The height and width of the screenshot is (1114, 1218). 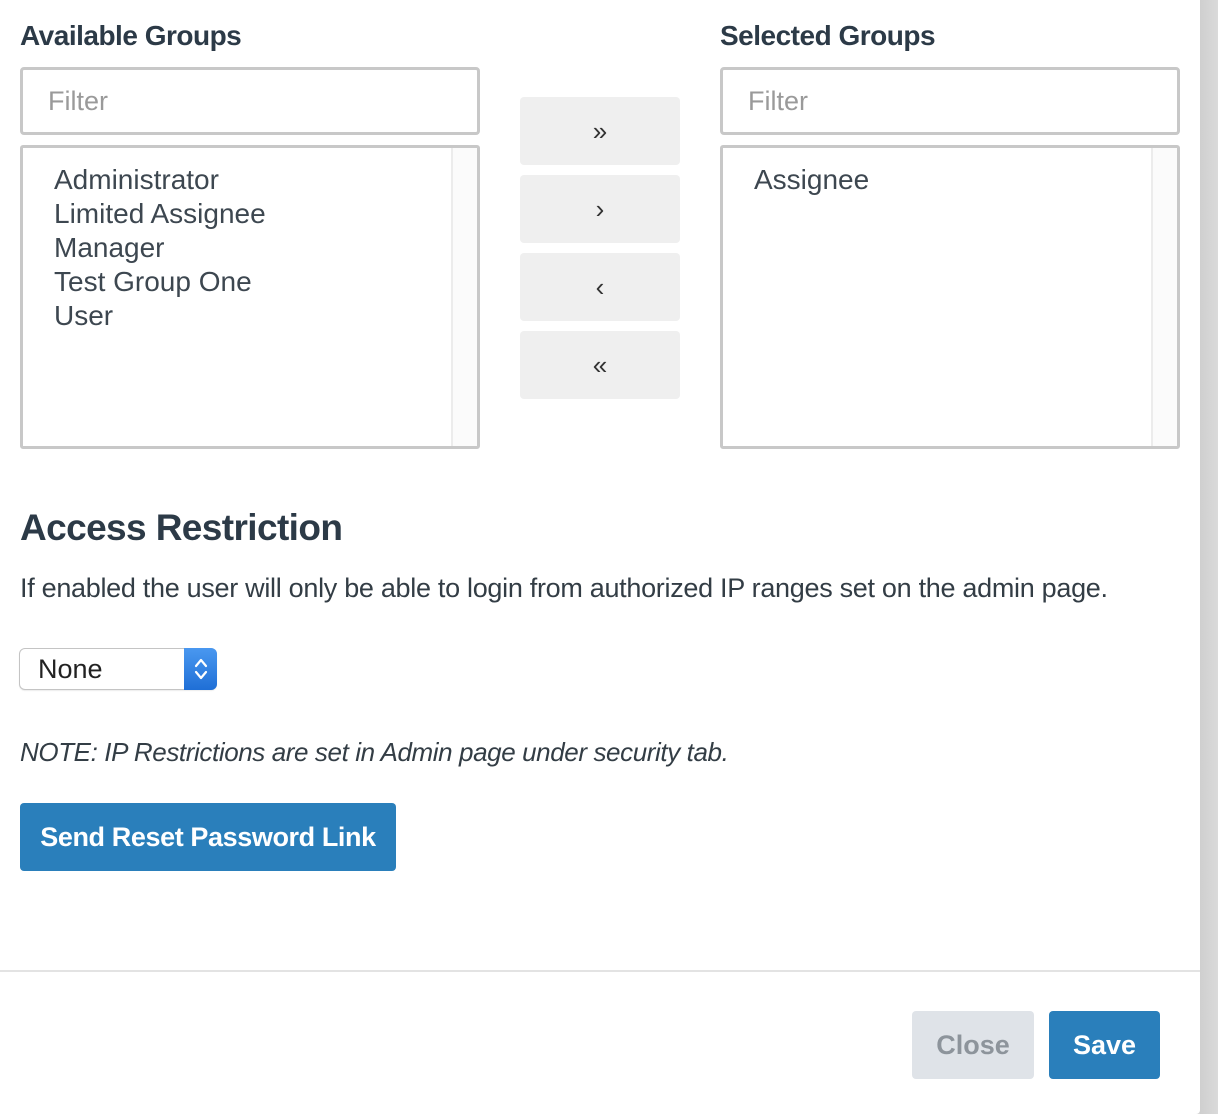 I want to click on chevron-up-down-icon, so click(x=200, y=669).